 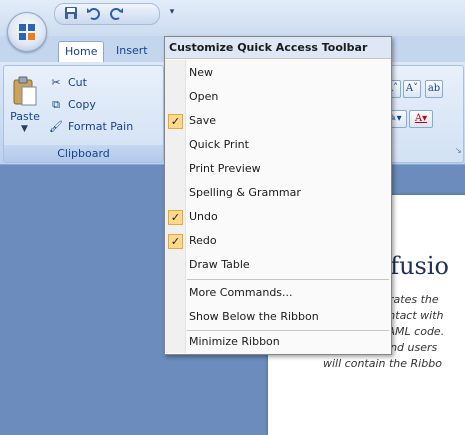 I want to click on font-color-icon: A▾, so click(x=421, y=119).